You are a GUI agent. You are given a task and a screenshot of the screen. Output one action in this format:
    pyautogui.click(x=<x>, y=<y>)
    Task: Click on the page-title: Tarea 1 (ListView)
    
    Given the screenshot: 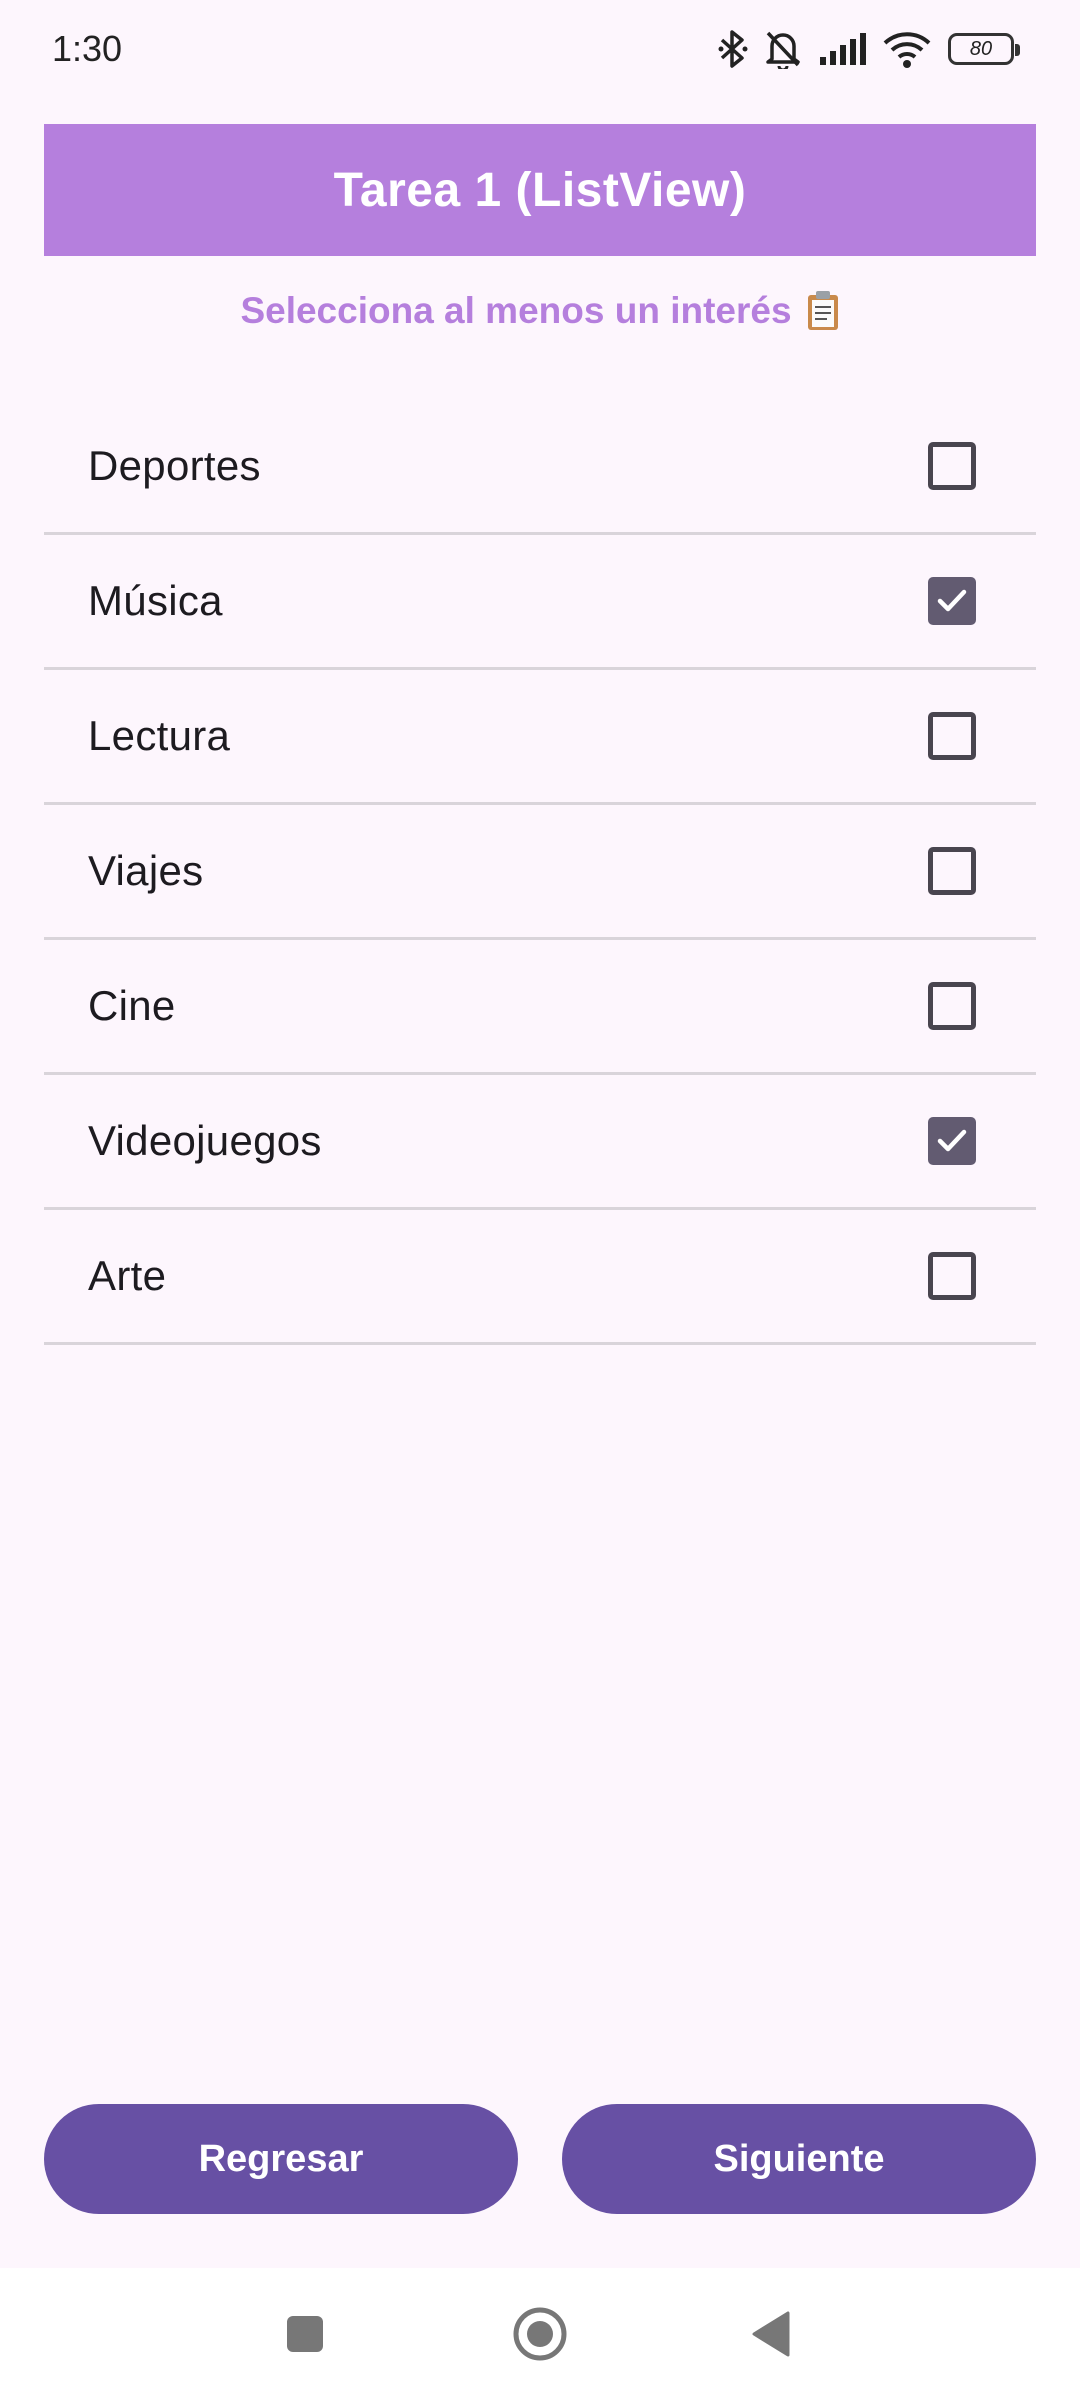 What is the action you would take?
    pyautogui.click(x=540, y=190)
    